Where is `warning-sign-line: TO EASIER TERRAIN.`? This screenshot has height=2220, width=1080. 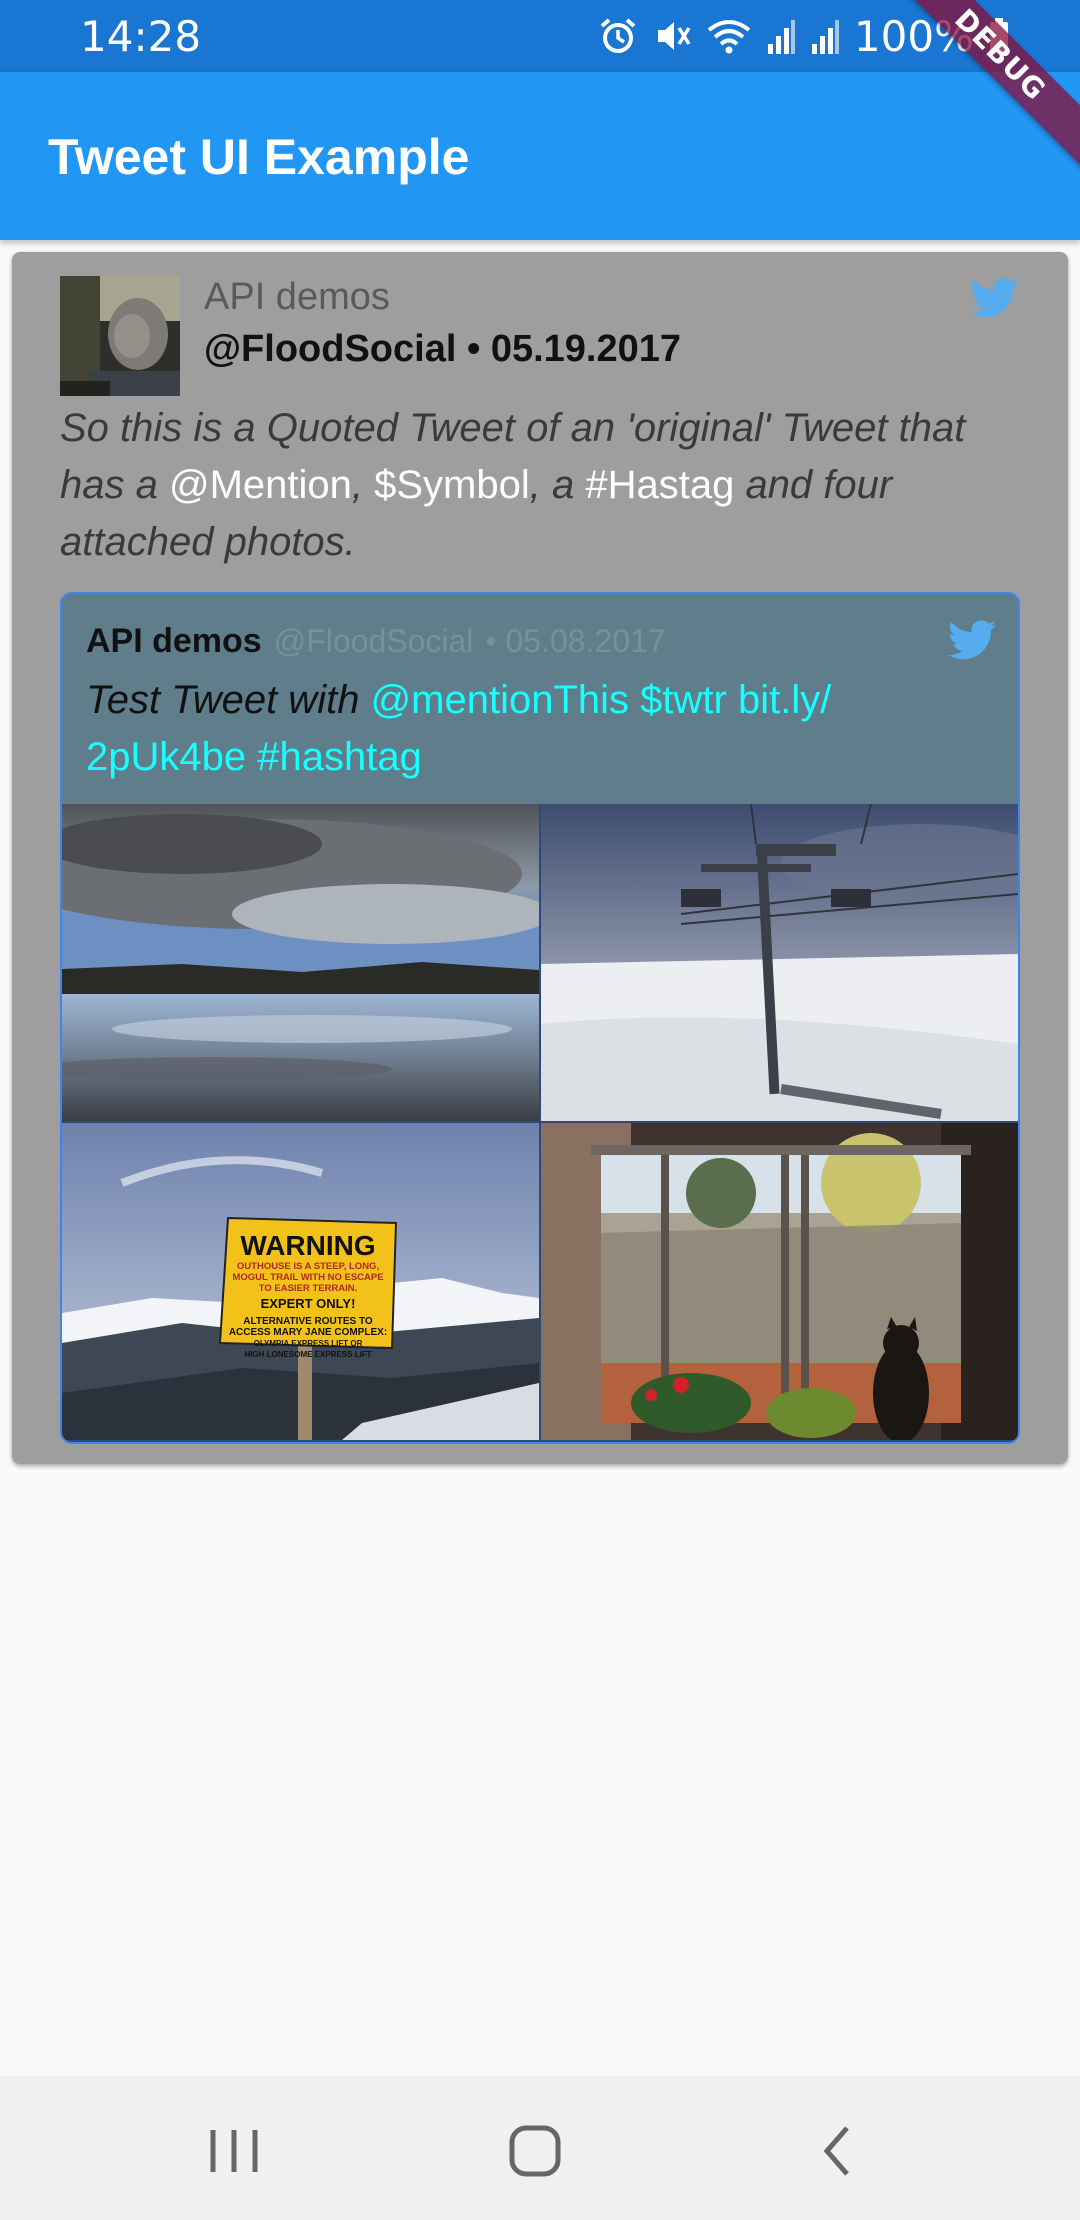 warning-sign-line: TO EASIER TERRAIN. is located at coordinates (308, 1288).